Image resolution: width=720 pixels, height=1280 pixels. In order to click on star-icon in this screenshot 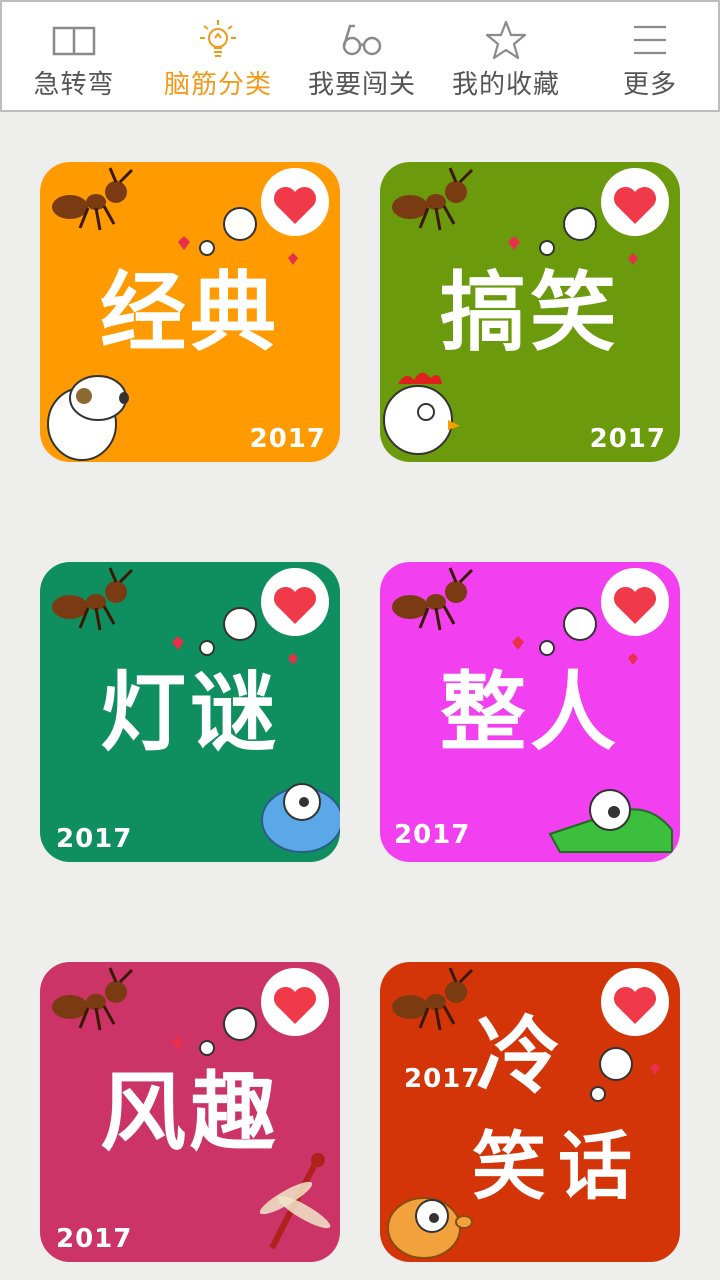, I will do `click(506, 40)`.